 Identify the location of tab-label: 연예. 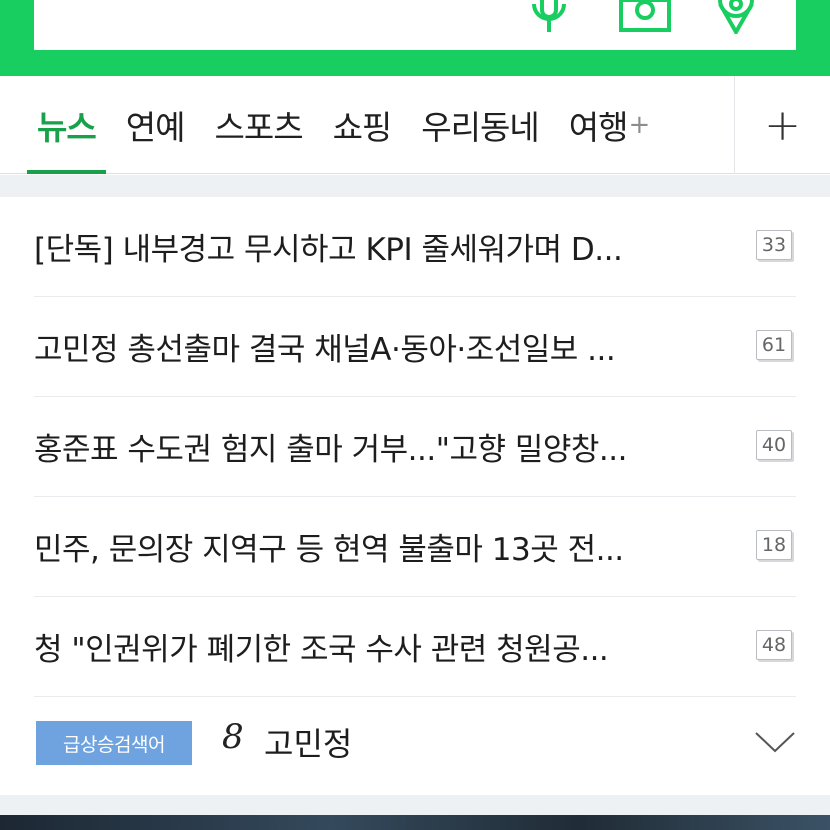
(155, 127).